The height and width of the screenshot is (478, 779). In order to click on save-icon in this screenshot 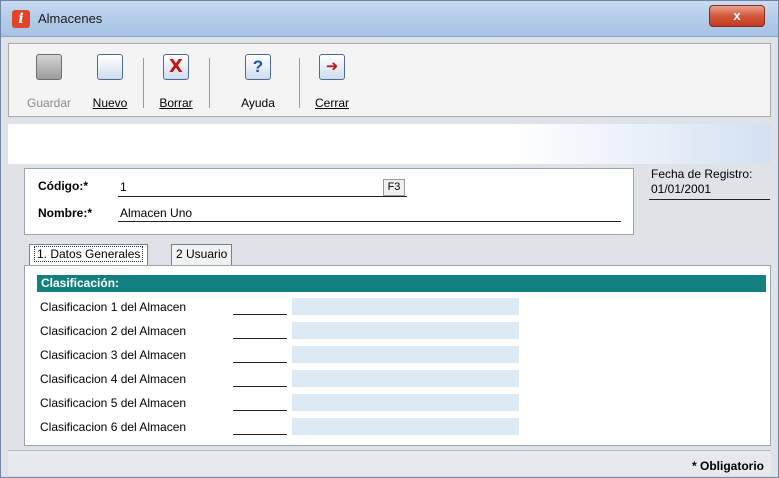, I will do `click(49, 67)`.